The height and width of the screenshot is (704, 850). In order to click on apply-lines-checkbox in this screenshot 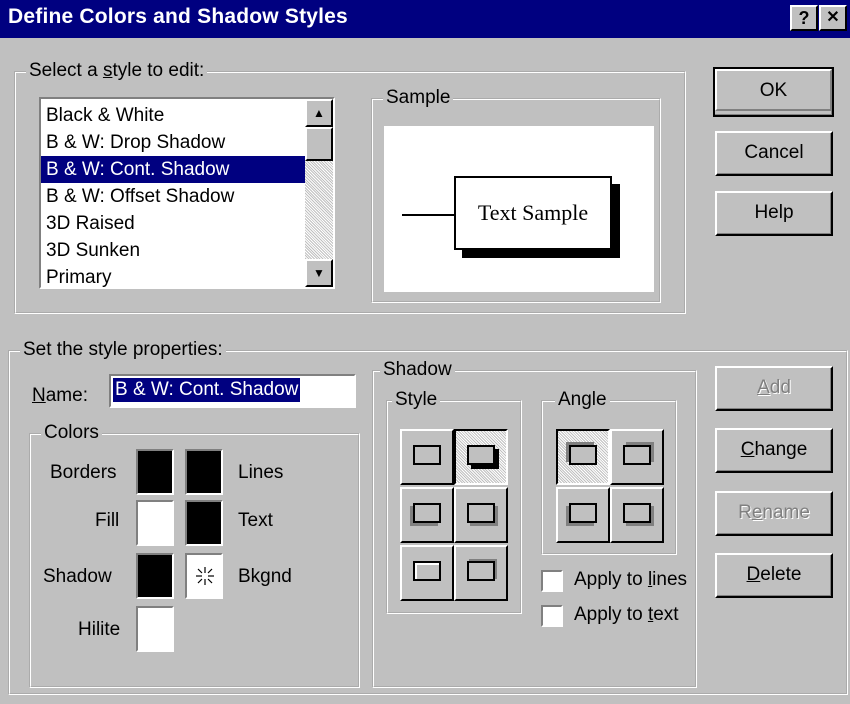, I will do `click(552, 581)`.